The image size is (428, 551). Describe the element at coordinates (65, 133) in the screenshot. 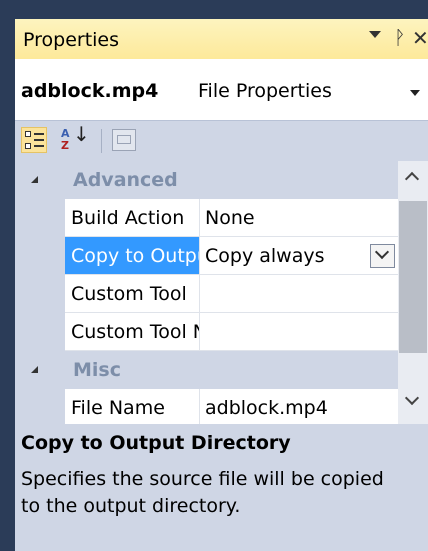

I see `alpha-a: A` at that location.